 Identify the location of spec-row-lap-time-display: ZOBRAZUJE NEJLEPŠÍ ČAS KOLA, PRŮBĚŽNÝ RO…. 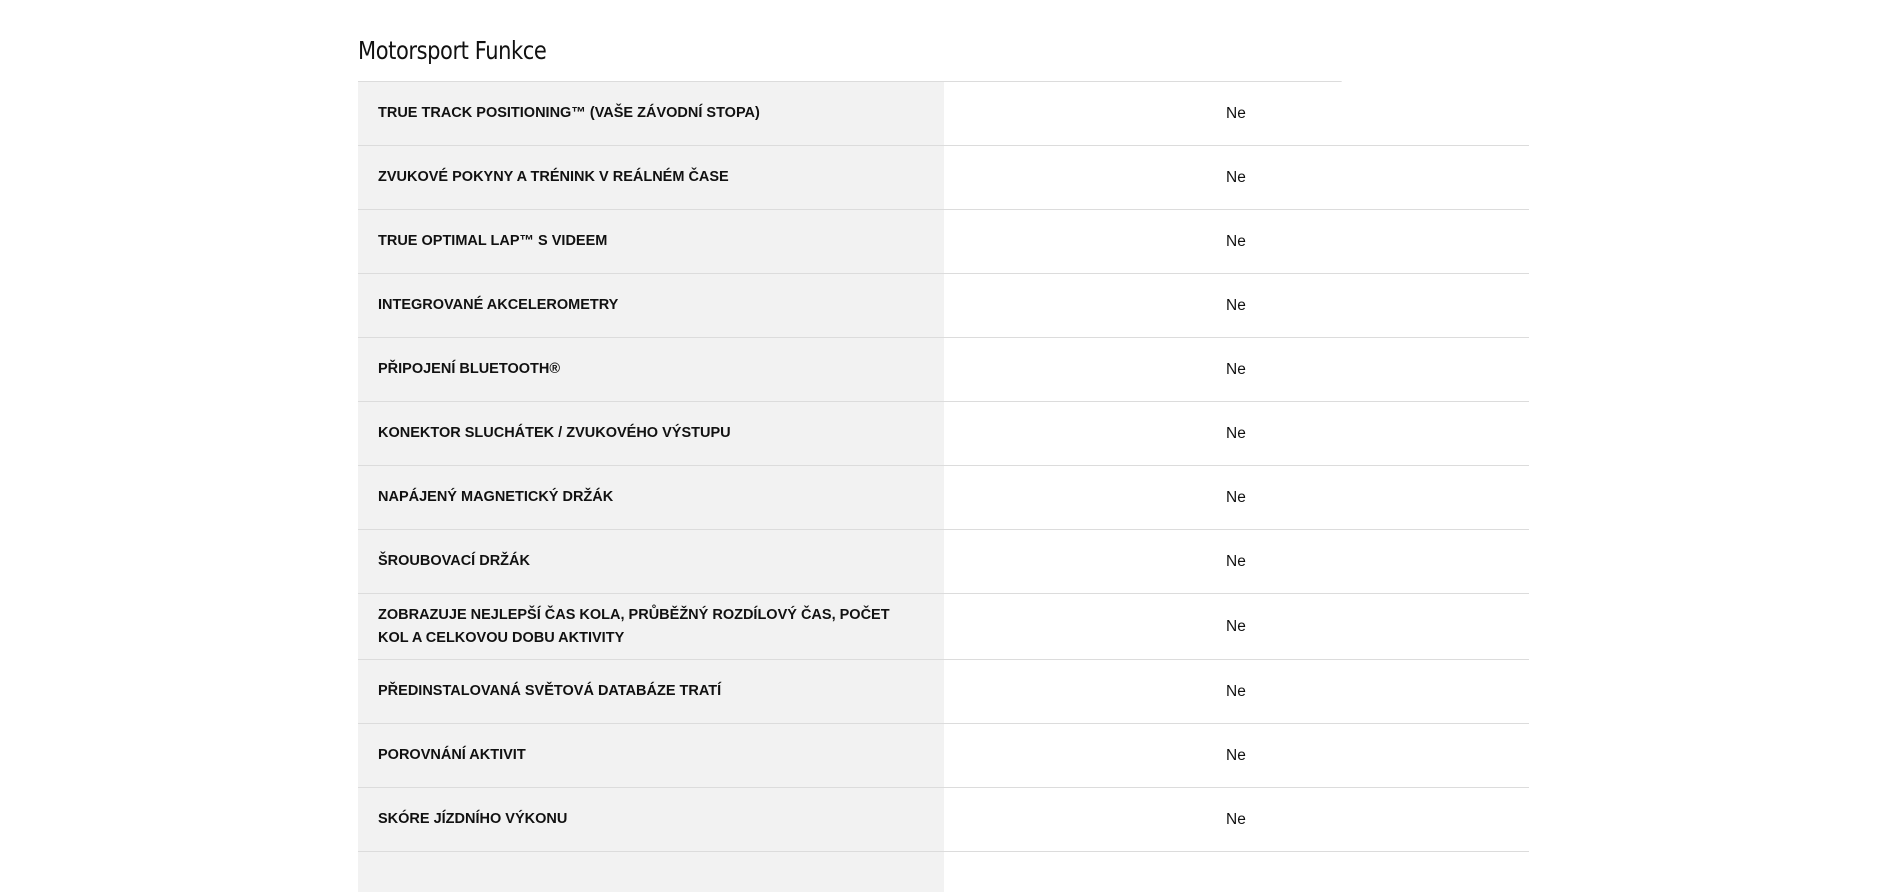
(943, 627).